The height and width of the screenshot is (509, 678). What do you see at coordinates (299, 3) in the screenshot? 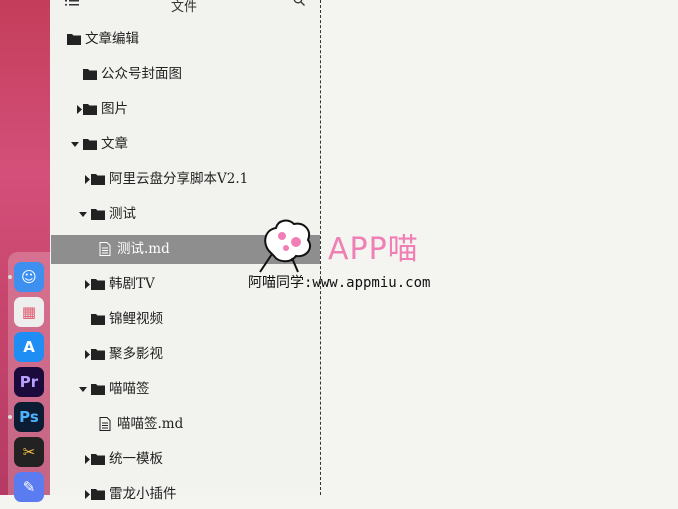
I see `search-icon` at bounding box center [299, 3].